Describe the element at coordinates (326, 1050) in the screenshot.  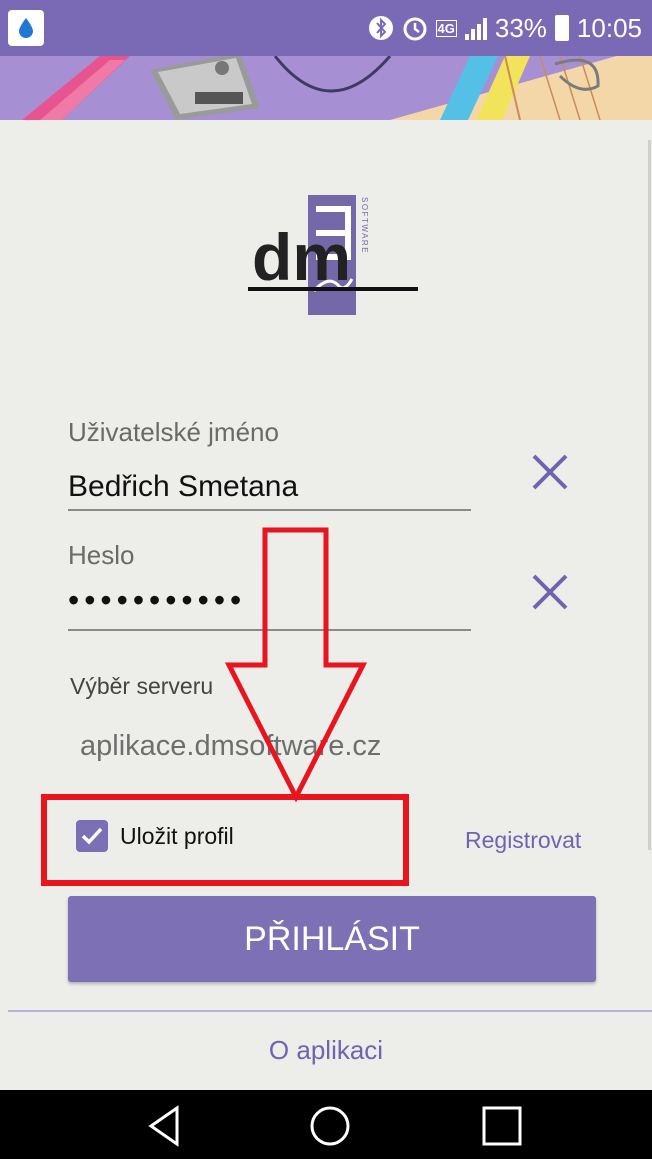
I see `about-app-link: O aplikaci` at that location.